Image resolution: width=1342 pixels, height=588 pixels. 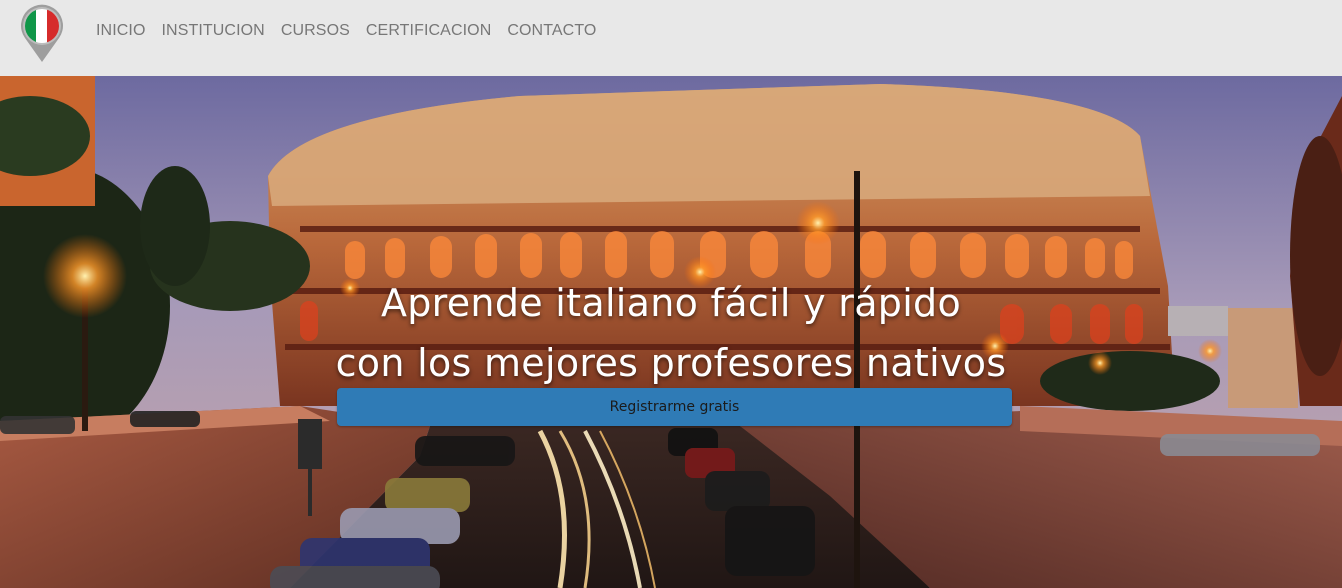 What do you see at coordinates (671, 303) in the screenshot?
I see `hero-headline-line1: Aprende italiano fácil y rápido` at bounding box center [671, 303].